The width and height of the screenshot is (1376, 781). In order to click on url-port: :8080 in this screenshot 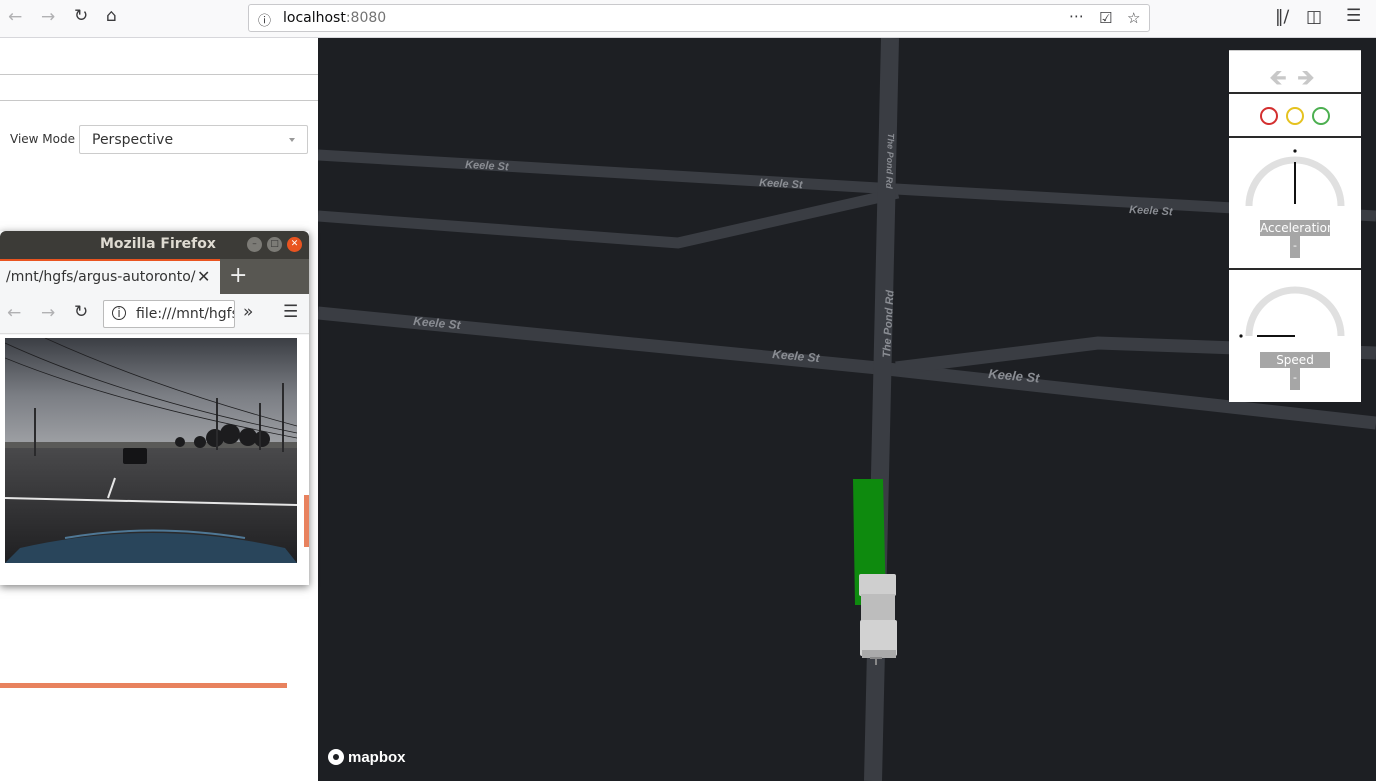, I will do `click(366, 18)`.